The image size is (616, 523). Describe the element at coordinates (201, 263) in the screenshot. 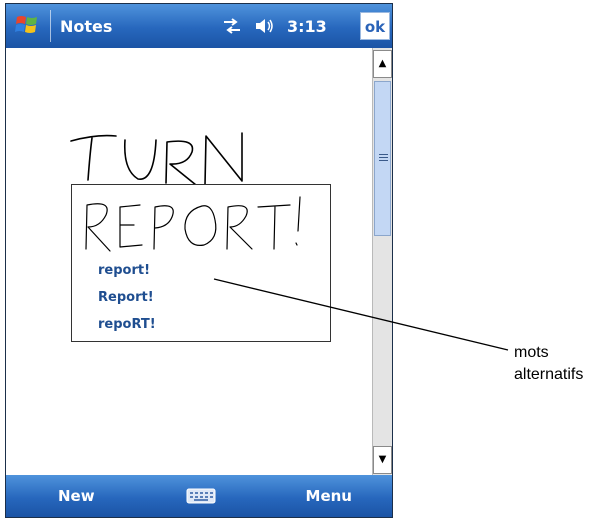

I see `alternates-popup: report! Report! repoRT!` at that location.